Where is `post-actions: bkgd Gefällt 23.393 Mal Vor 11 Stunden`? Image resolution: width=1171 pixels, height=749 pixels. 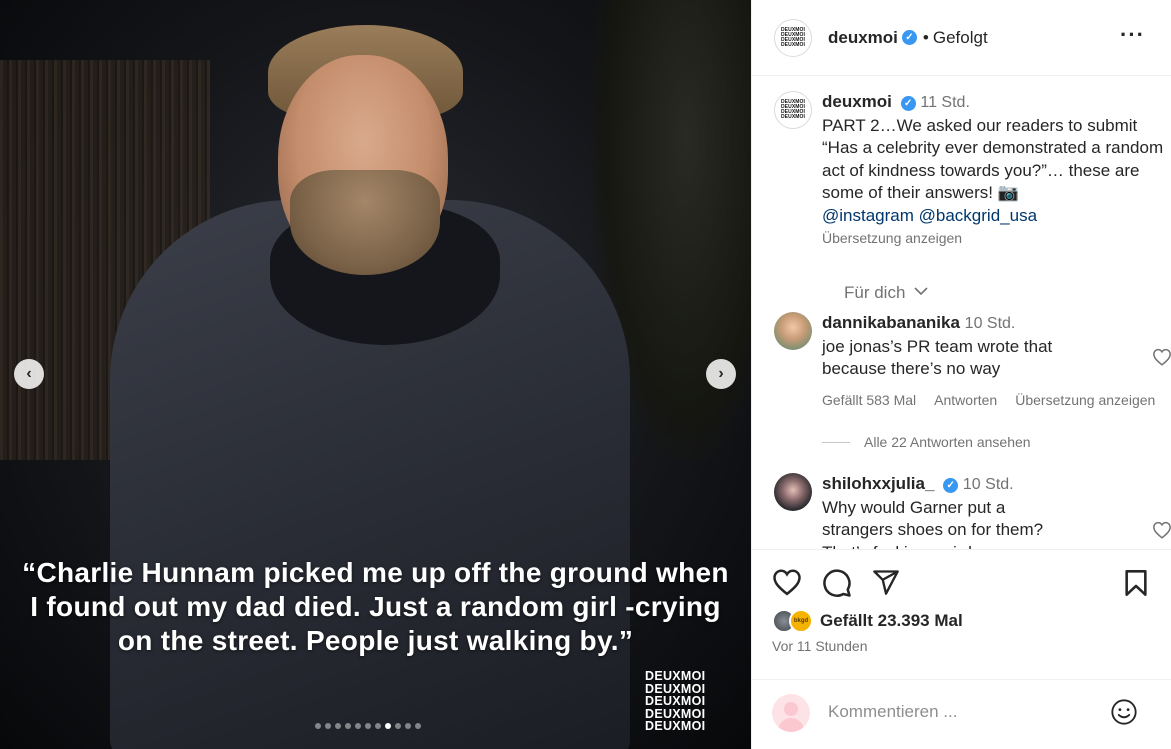 post-actions: bkgd Gefällt 23.393 Mal Vor 11 Stunden is located at coordinates (961, 614).